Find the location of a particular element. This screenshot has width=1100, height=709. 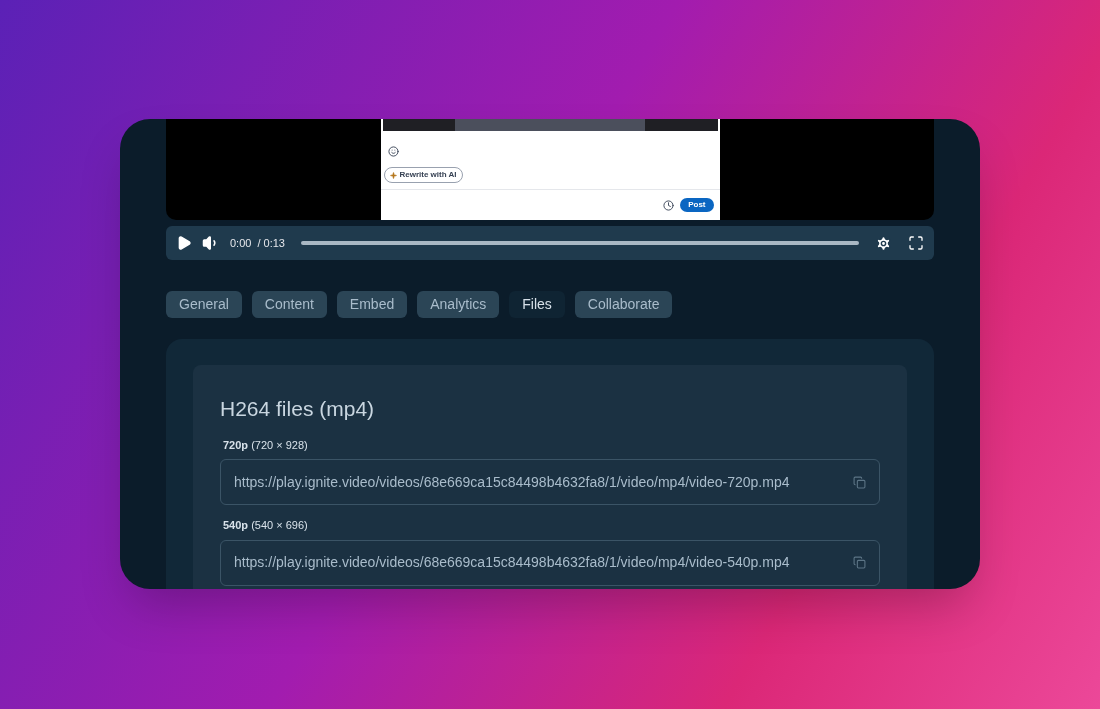

emoji-icon is located at coordinates (393, 151).